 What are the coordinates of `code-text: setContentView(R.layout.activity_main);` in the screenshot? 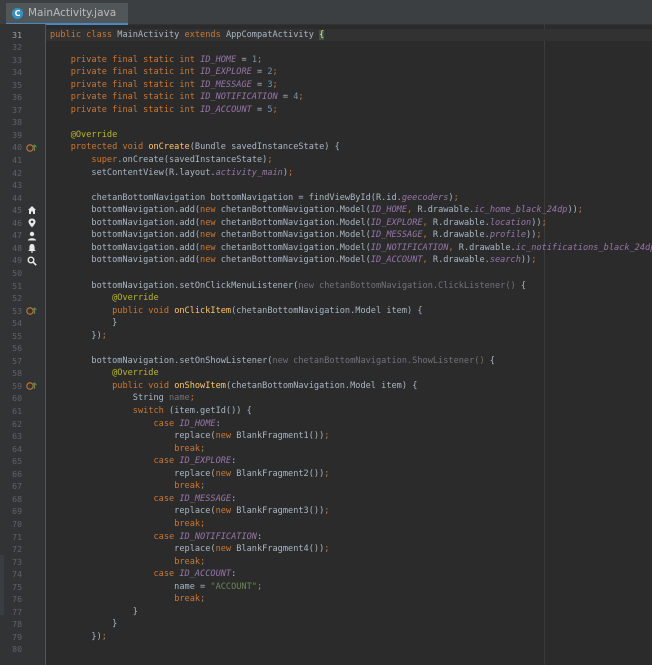 It's located at (171, 173).